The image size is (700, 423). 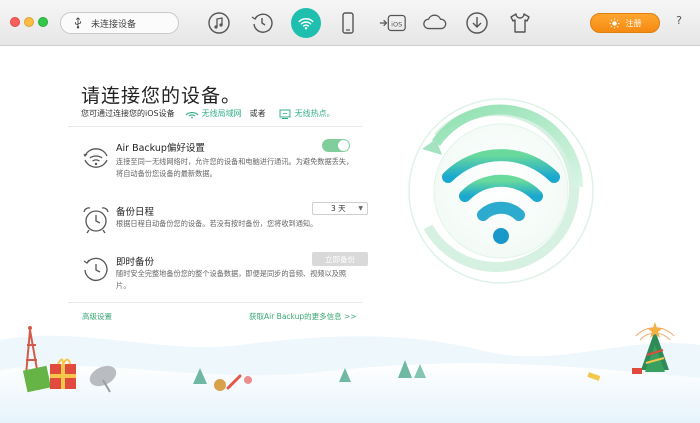 I want to click on chevron-down-icon: ▼, so click(x=360, y=208).